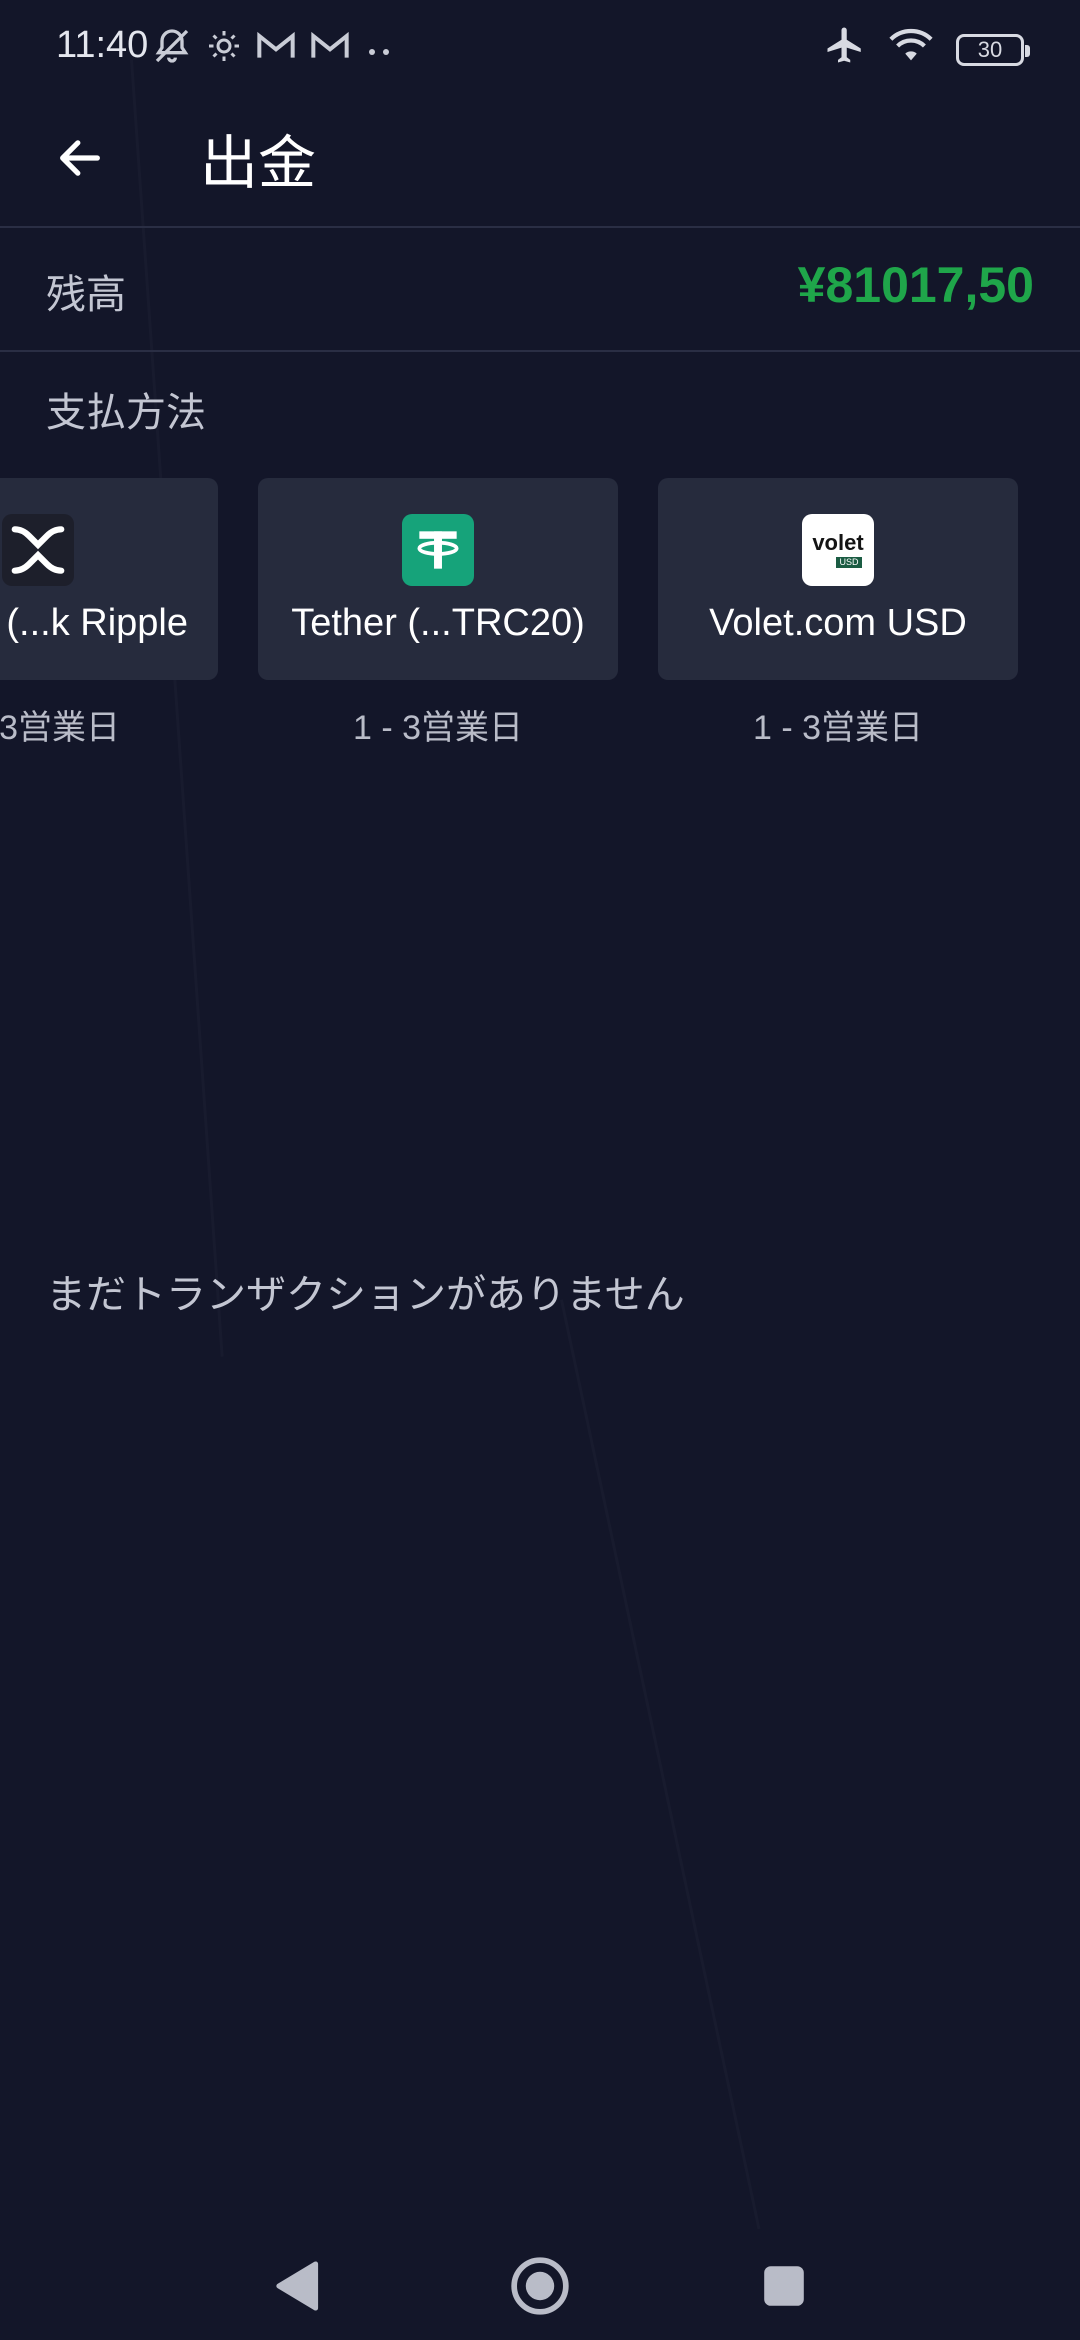 Image resolution: width=1080 pixels, height=2340 pixels. What do you see at coordinates (60, 728) in the screenshot?
I see `payment-method-time: 3営業日` at bounding box center [60, 728].